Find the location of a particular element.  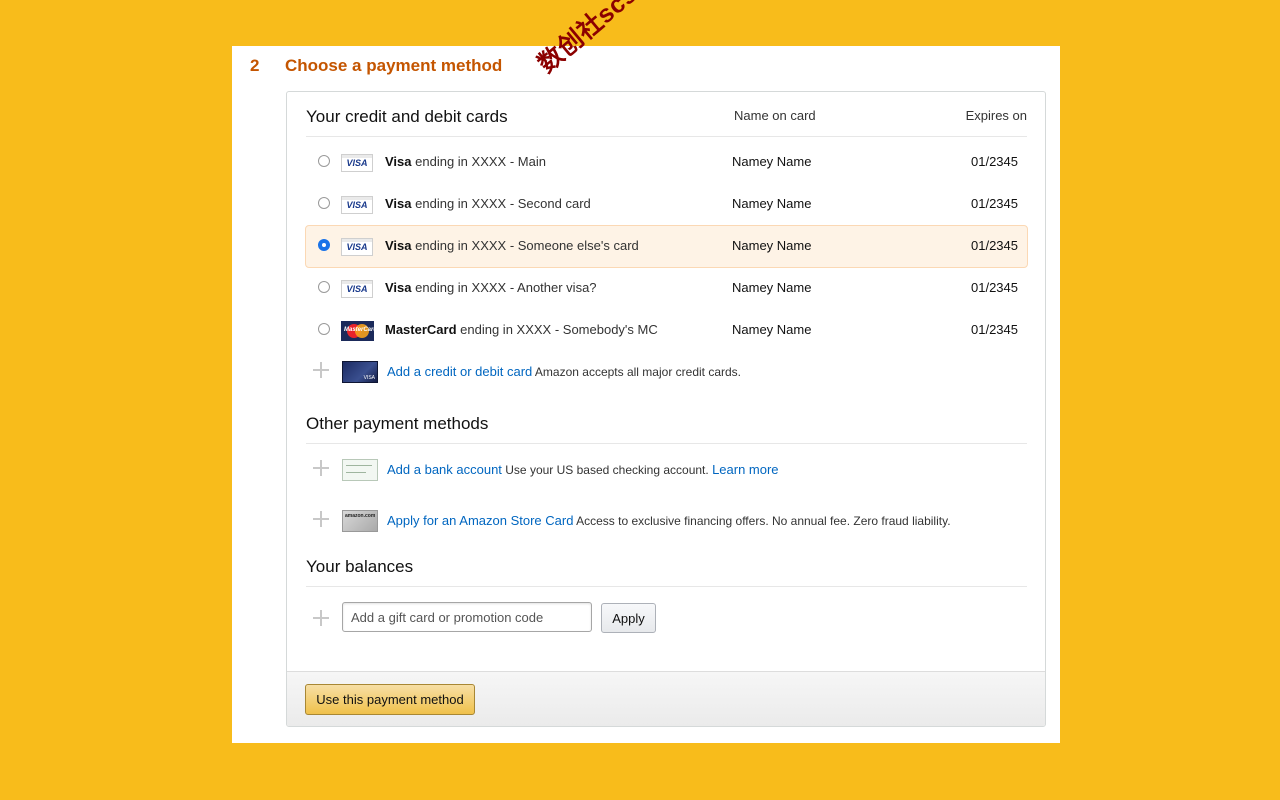

gift-card-input is located at coordinates (467, 617).